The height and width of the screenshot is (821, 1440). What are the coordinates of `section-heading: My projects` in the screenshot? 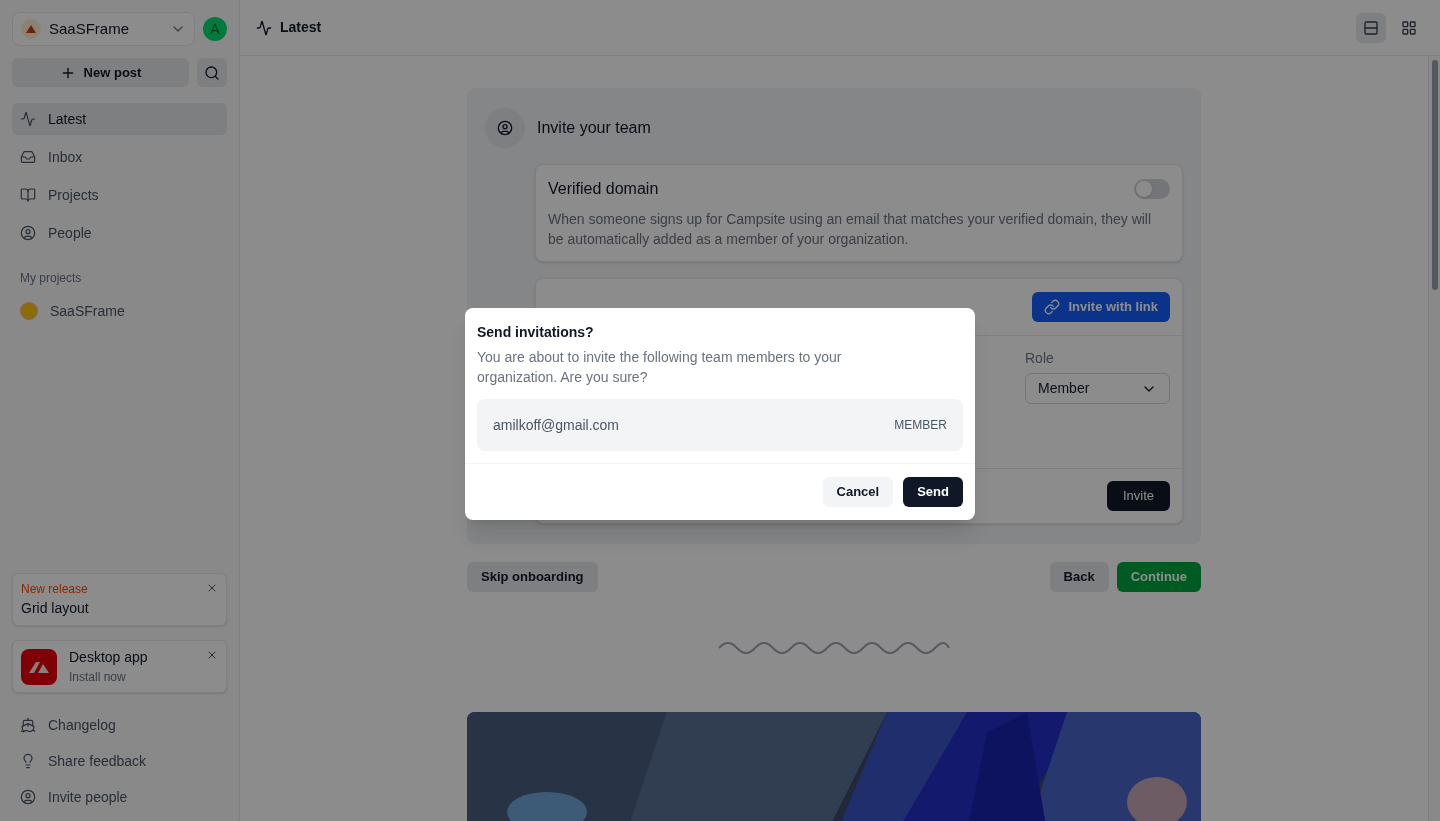 It's located at (51, 278).